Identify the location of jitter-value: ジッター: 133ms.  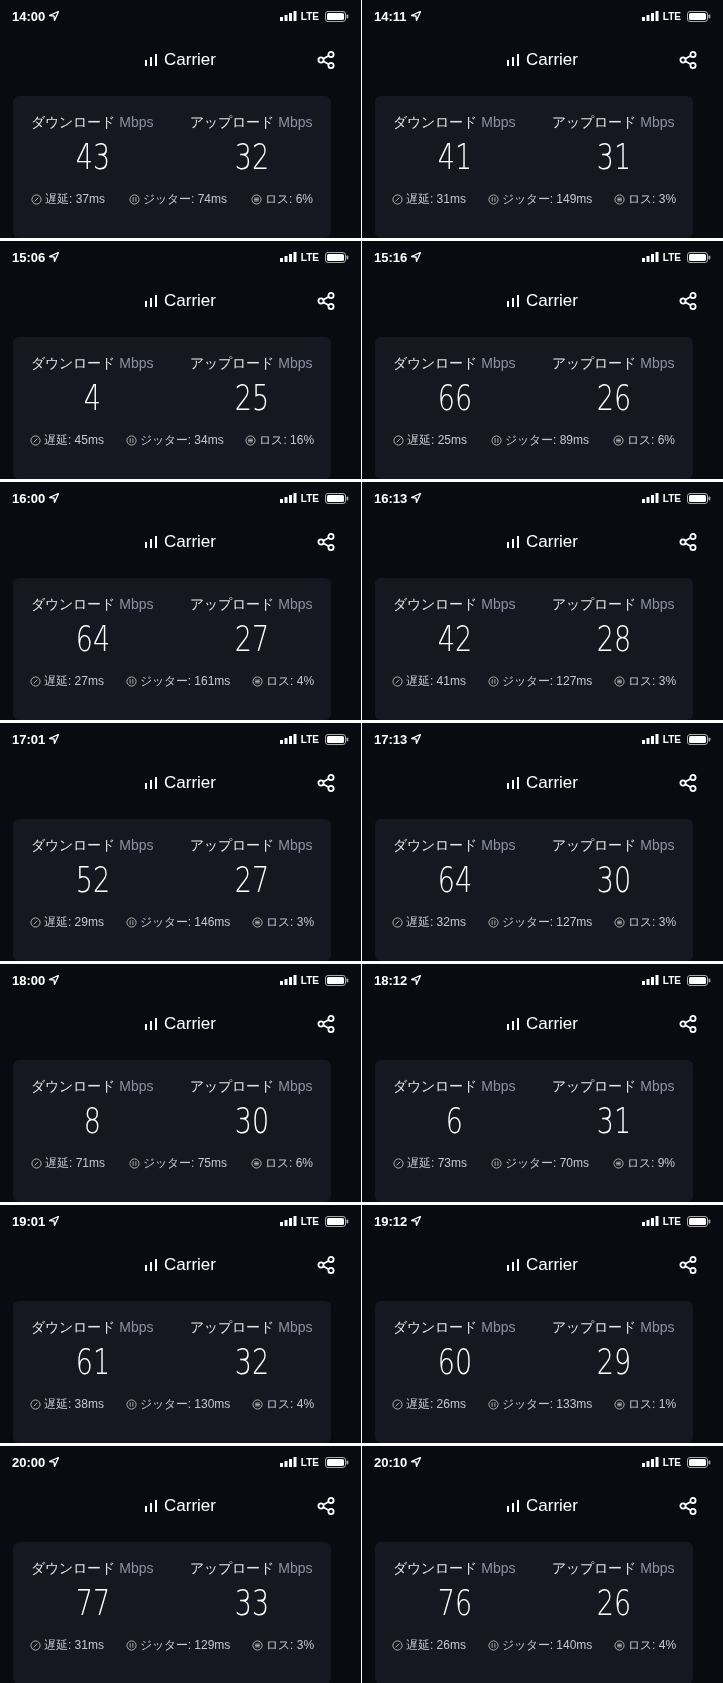
(547, 1404).